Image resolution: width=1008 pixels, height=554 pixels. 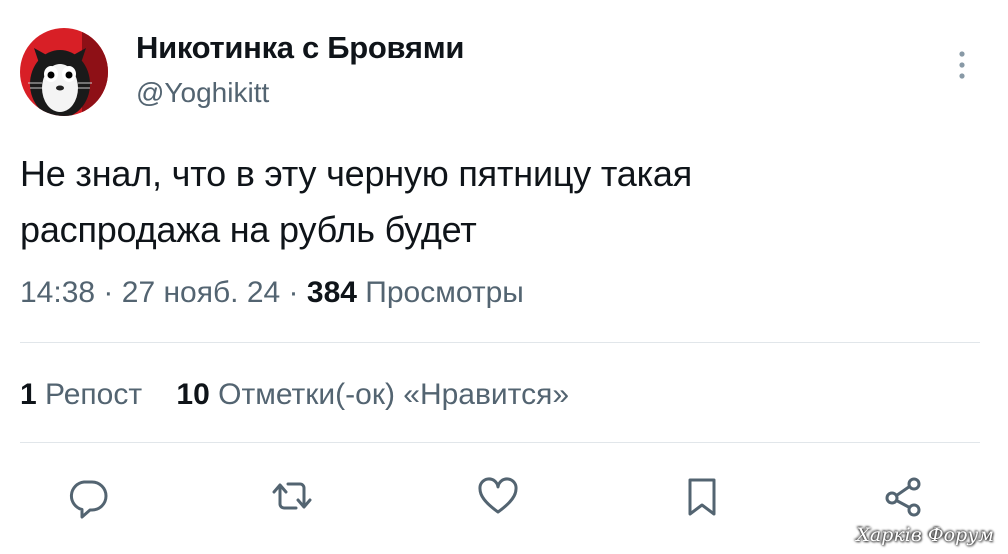 What do you see at coordinates (28, 394) in the screenshot?
I see `reposts-count: 1` at bounding box center [28, 394].